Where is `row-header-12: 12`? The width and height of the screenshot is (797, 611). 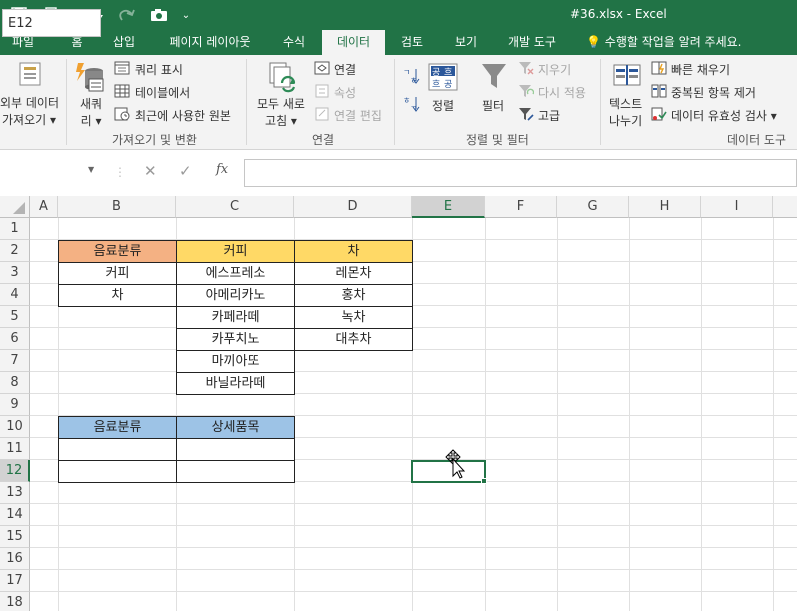 row-header-12: 12 is located at coordinates (15, 471).